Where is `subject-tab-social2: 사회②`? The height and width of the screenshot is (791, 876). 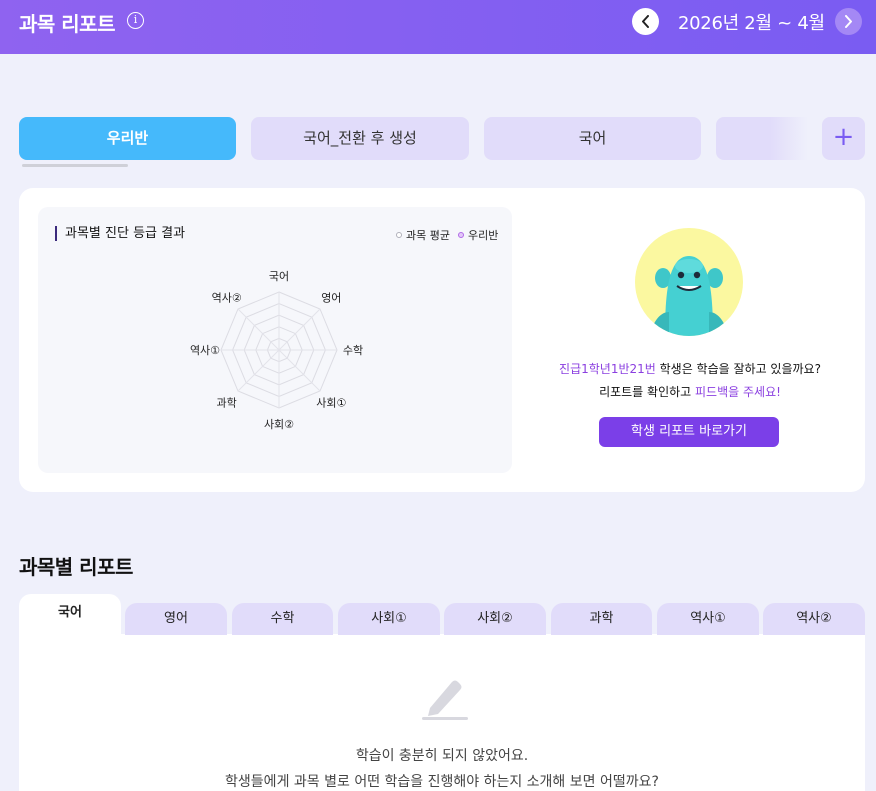 subject-tab-social2: 사회② is located at coordinates (495, 619).